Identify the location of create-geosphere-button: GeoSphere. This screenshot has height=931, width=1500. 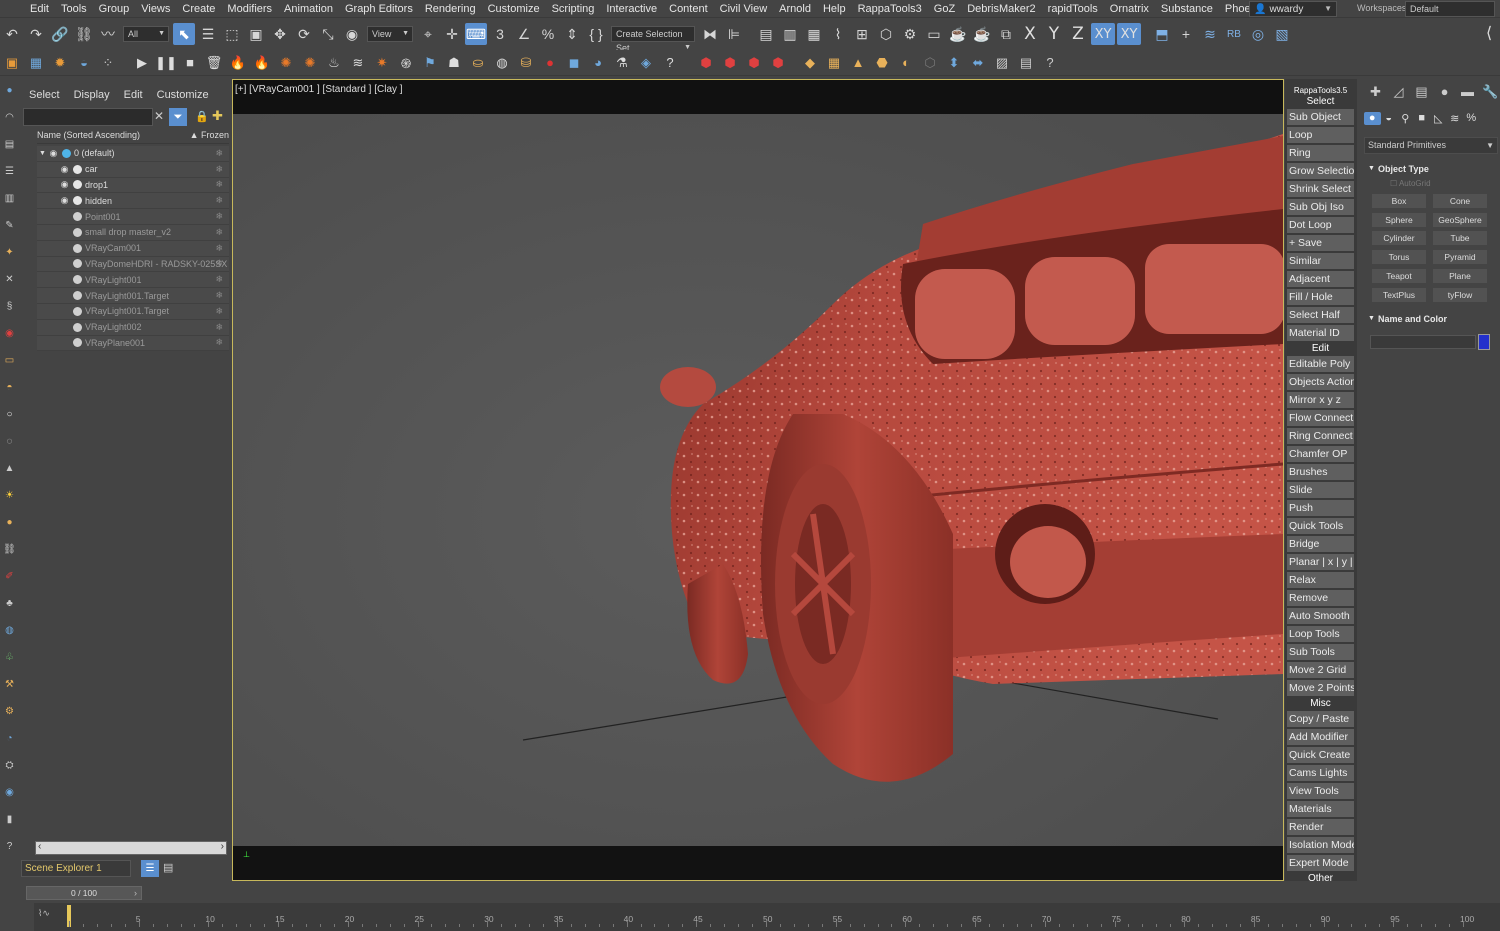
(1460, 219).